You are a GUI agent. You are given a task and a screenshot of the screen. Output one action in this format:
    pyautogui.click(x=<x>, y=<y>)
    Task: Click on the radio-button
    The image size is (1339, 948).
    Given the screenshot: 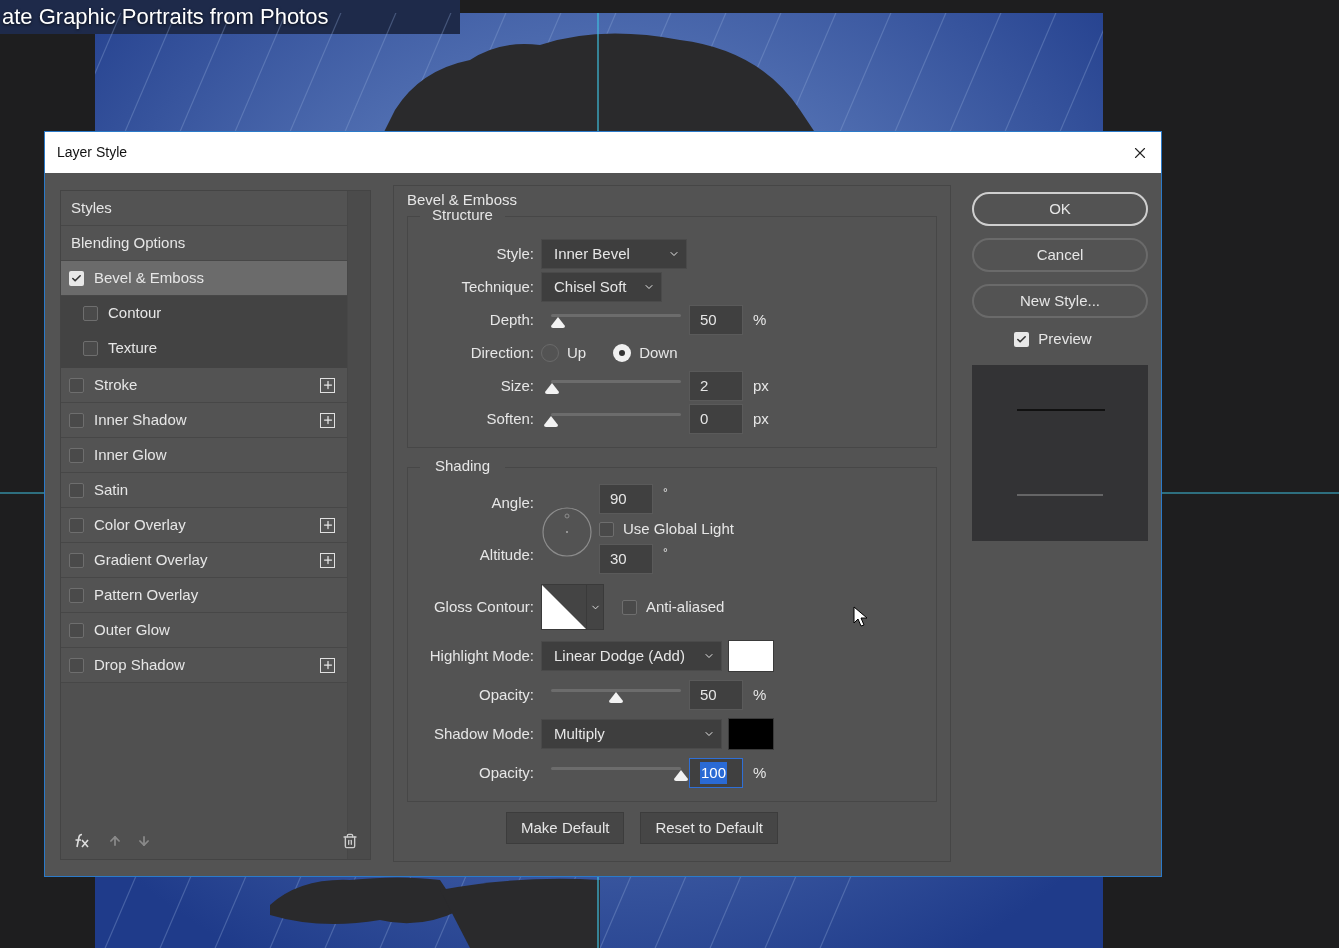 What is the action you would take?
    pyautogui.click(x=622, y=353)
    